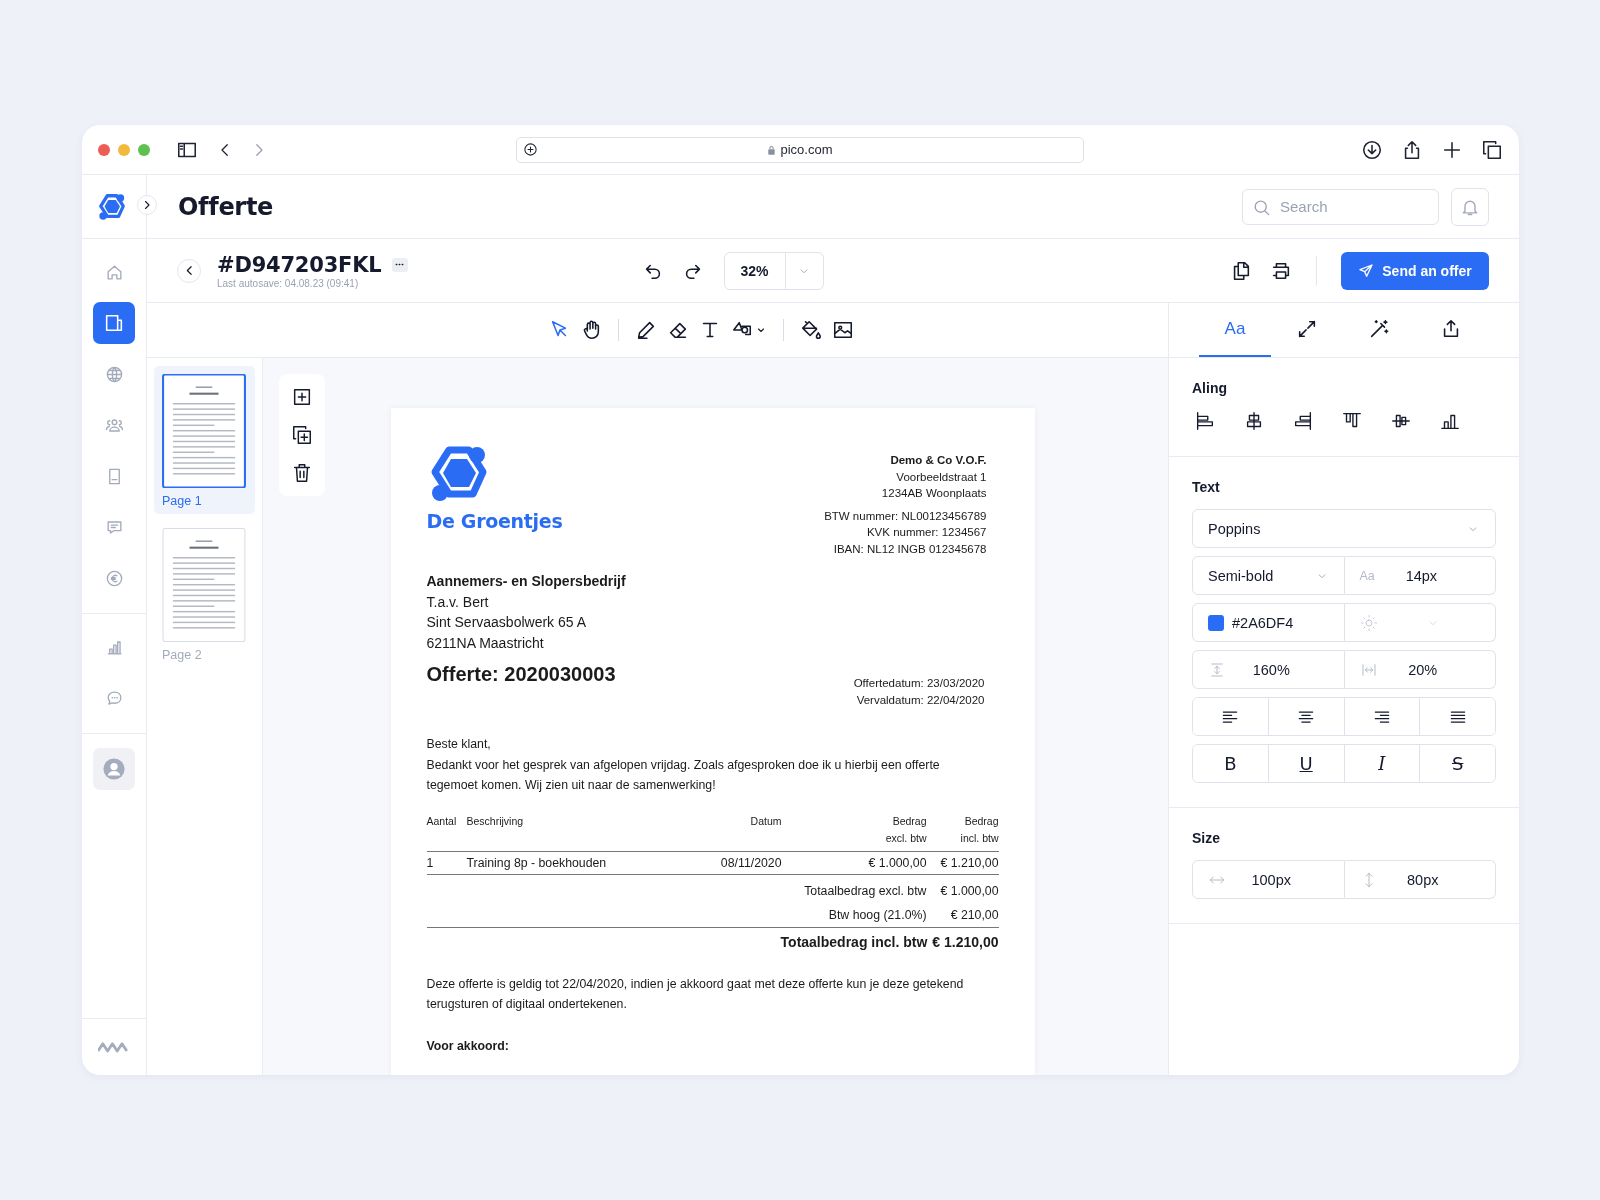 The image size is (1600, 1200). I want to click on euro-icon, so click(114, 578).